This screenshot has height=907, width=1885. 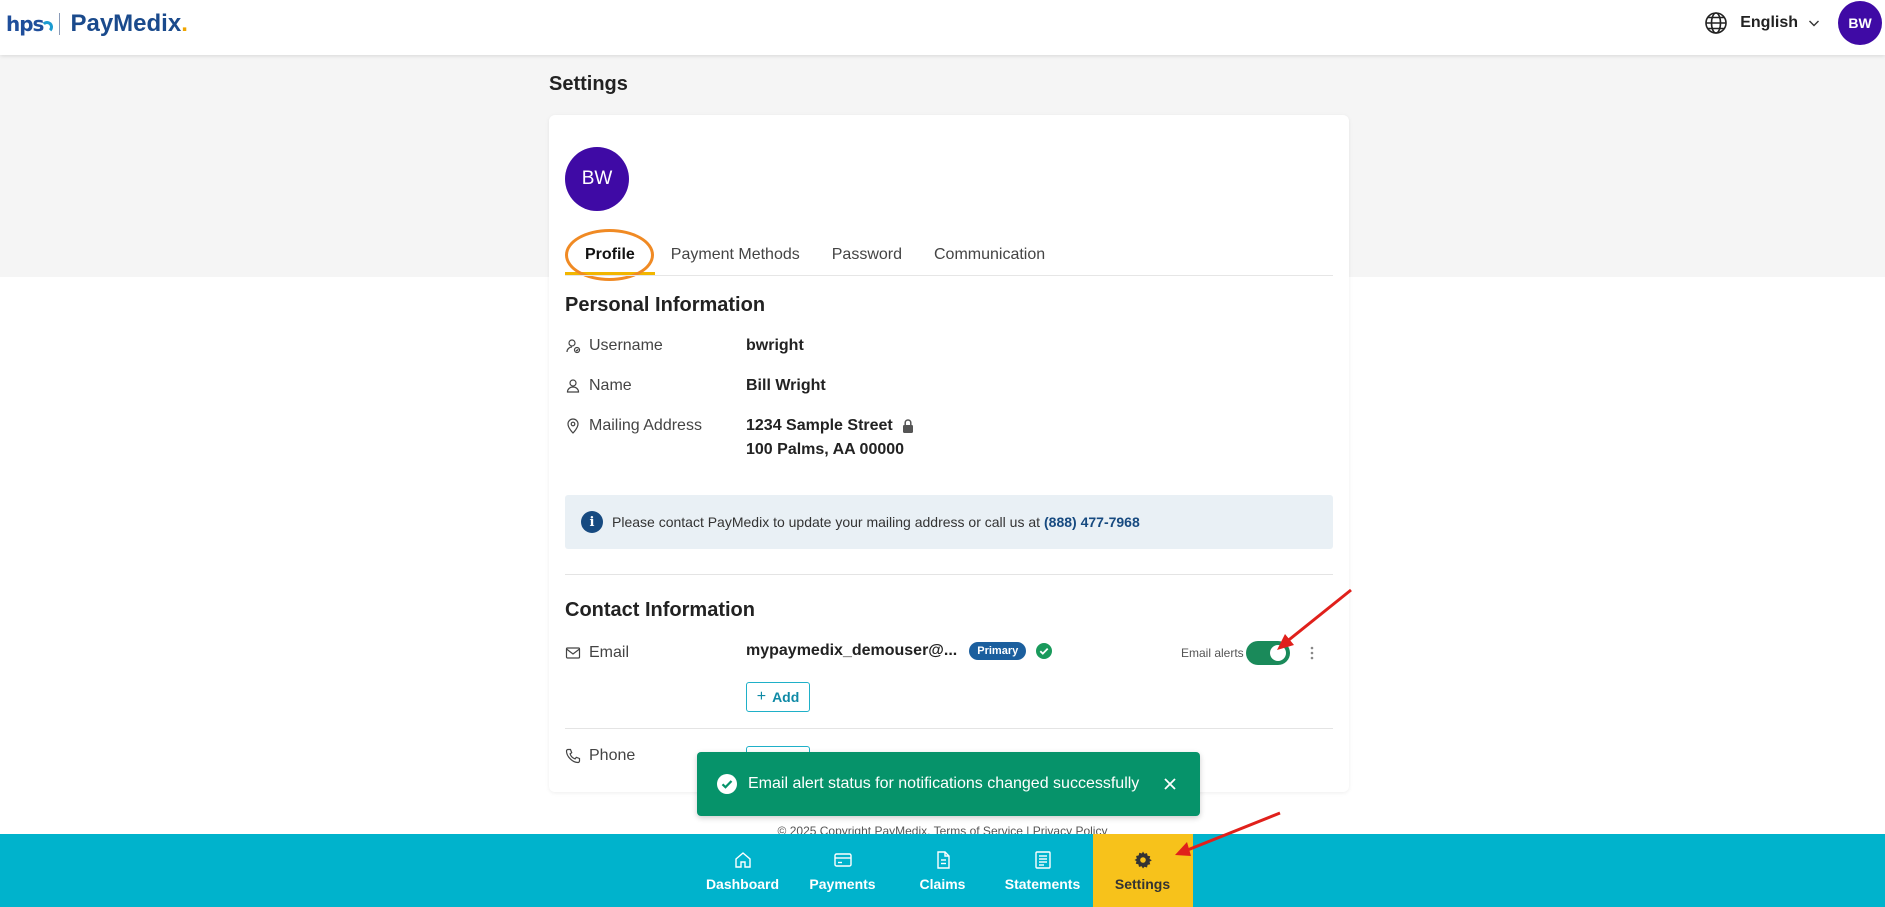 I want to click on username-label: Username, so click(x=614, y=346).